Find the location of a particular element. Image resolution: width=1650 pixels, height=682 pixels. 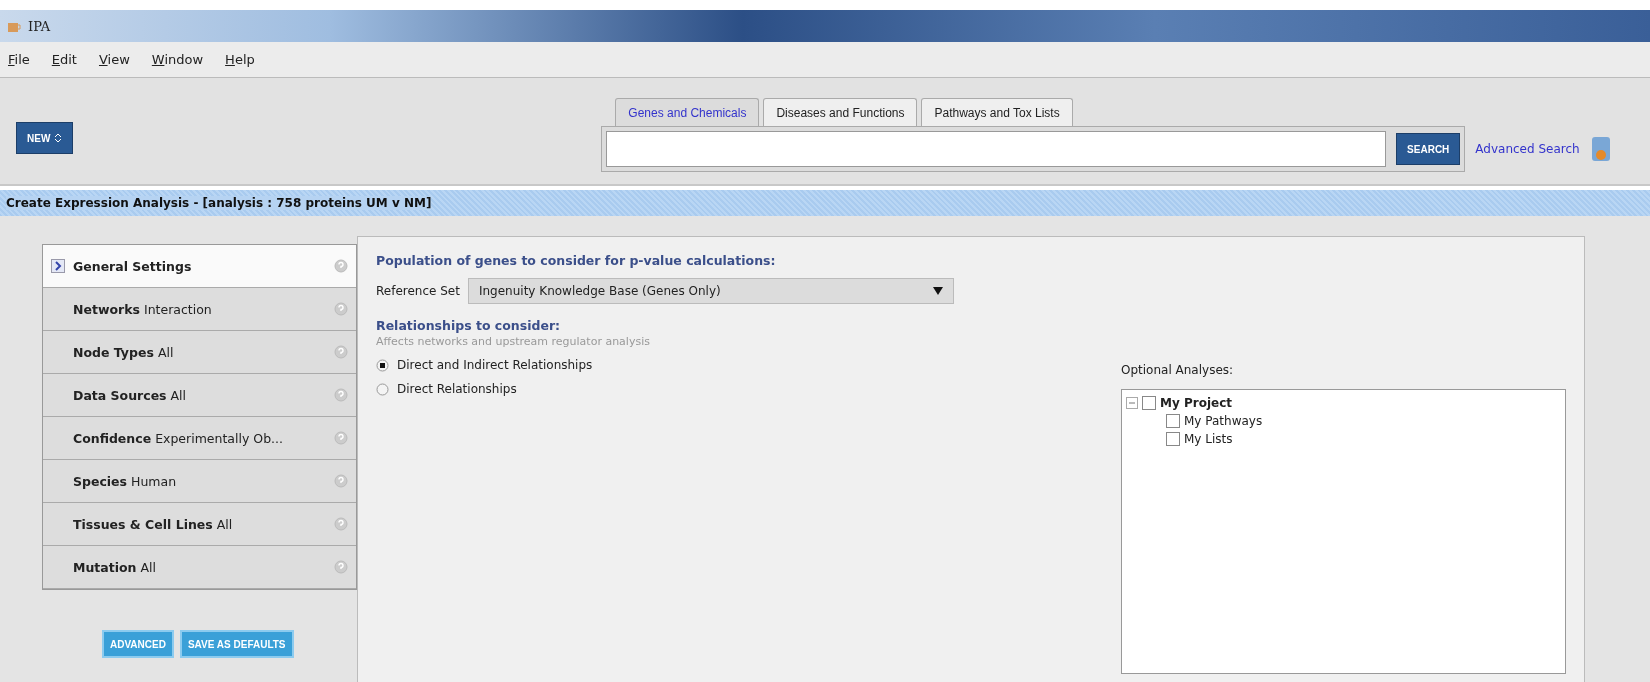

search-tab: Pathways and Tox Lists is located at coordinates (997, 112).